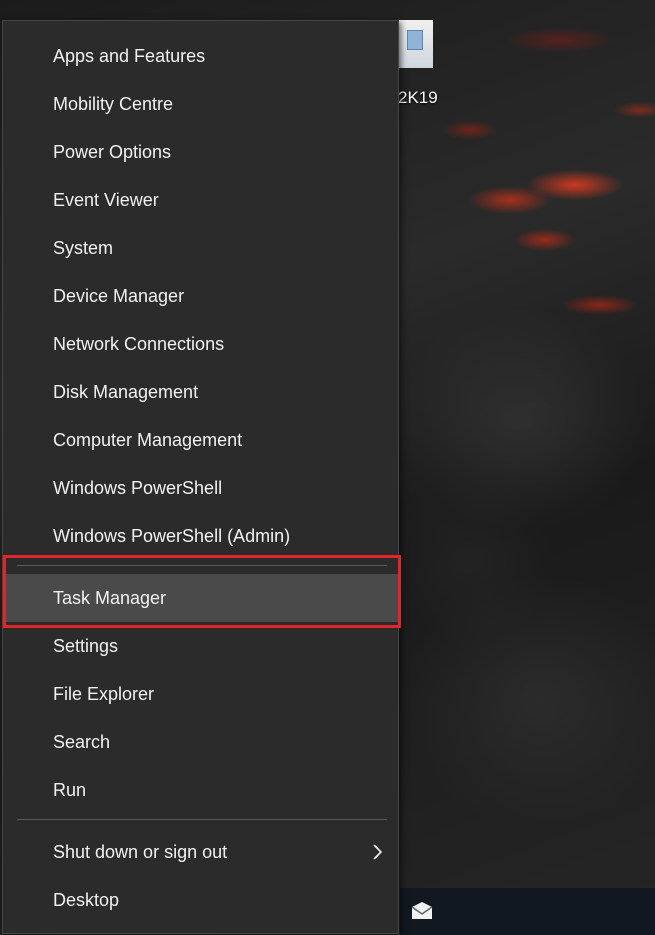 Image resolution: width=655 pixels, height=935 pixels. I want to click on menu-item-windows-powershell: Windows PowerShell, so click(200, 488).